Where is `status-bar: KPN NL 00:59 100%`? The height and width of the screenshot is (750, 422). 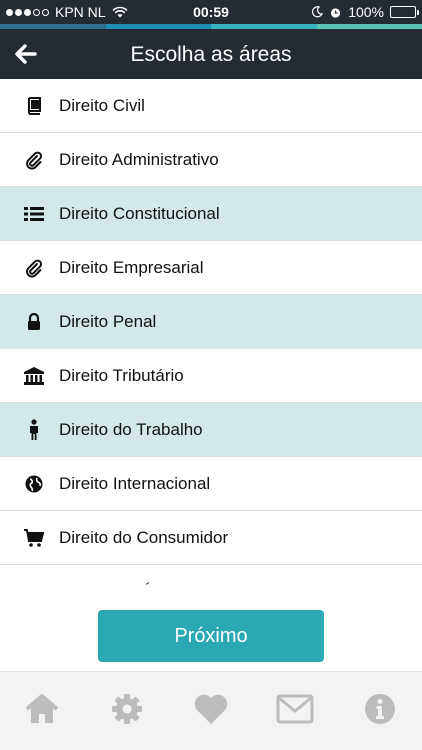 status-bar: KPN NL 00:59 100% is located at coordinates (211, 12).